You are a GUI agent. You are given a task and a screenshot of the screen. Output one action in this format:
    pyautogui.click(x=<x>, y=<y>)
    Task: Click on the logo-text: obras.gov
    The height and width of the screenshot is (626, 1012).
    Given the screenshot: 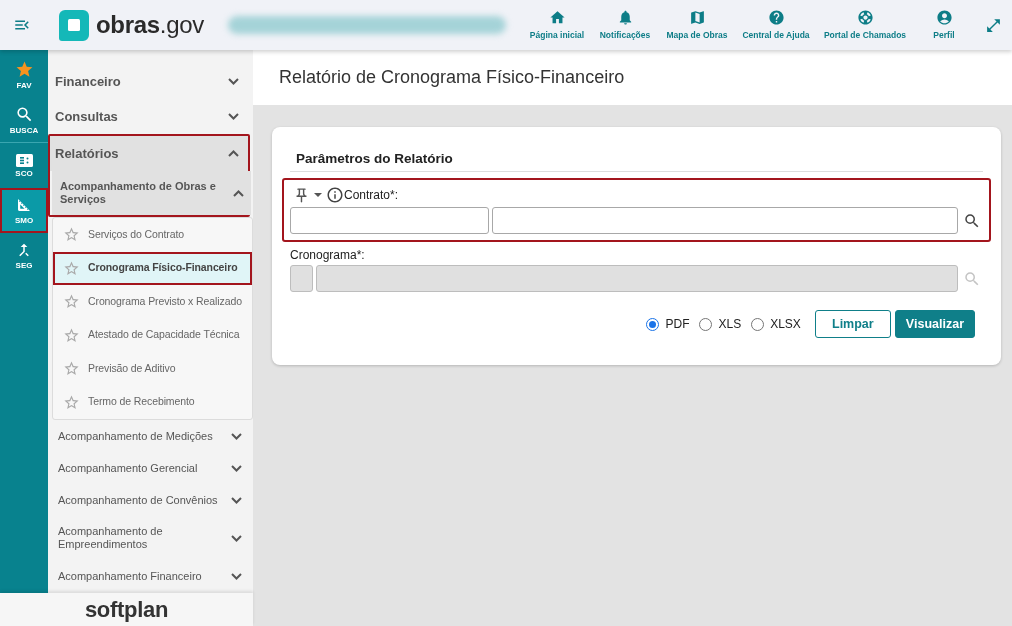 What is the action you would take?
    pyautogui.click(x=150, y=25)
    